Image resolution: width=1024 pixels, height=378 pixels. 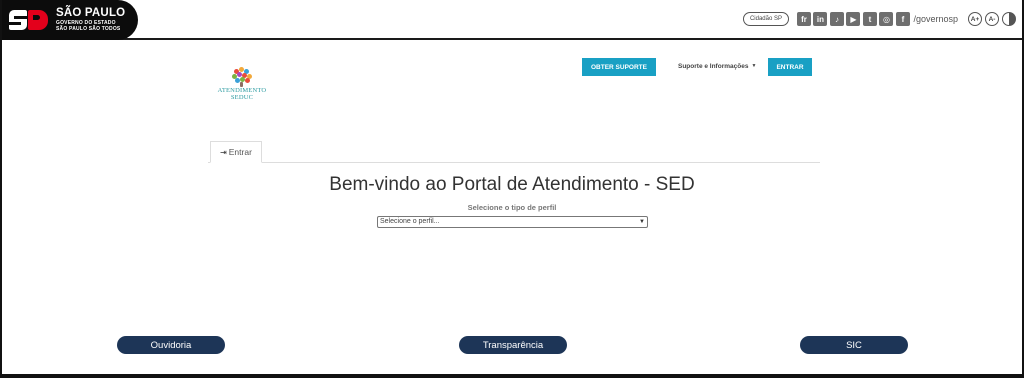 I want to click on decrease-font-icon: A-, so click(x=992, y=19).